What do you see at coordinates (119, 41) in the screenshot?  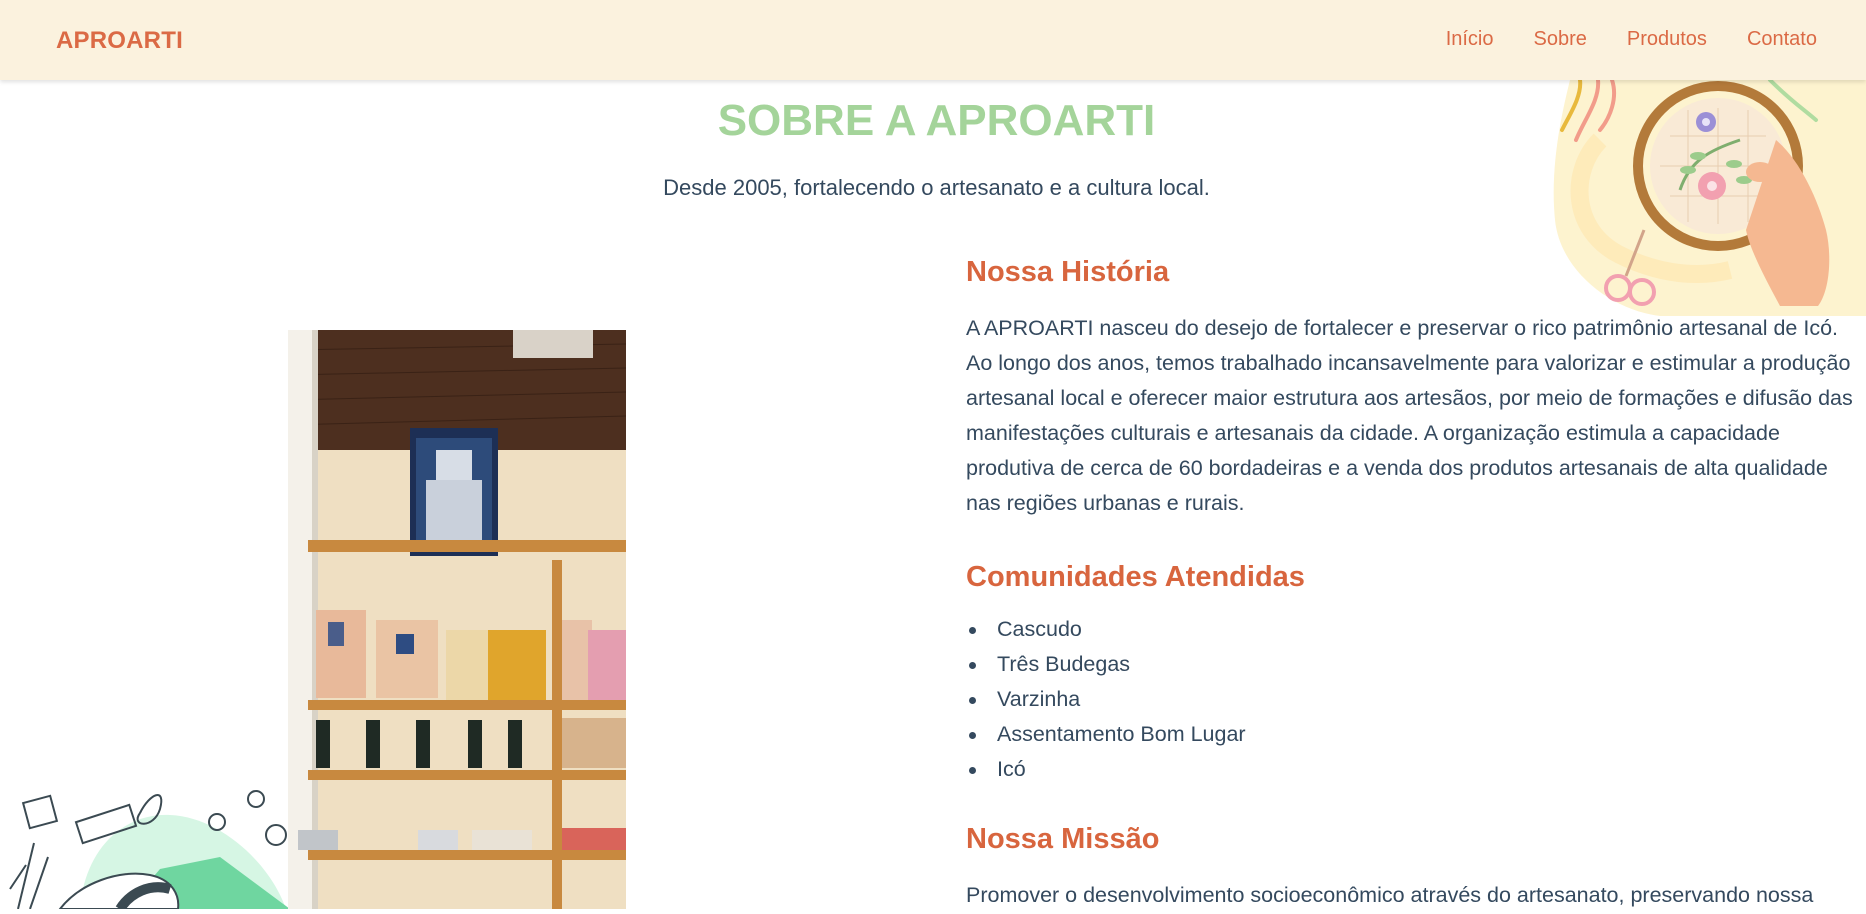 I see `brand-logo: APROARTI` at bounding box center [119, 41].